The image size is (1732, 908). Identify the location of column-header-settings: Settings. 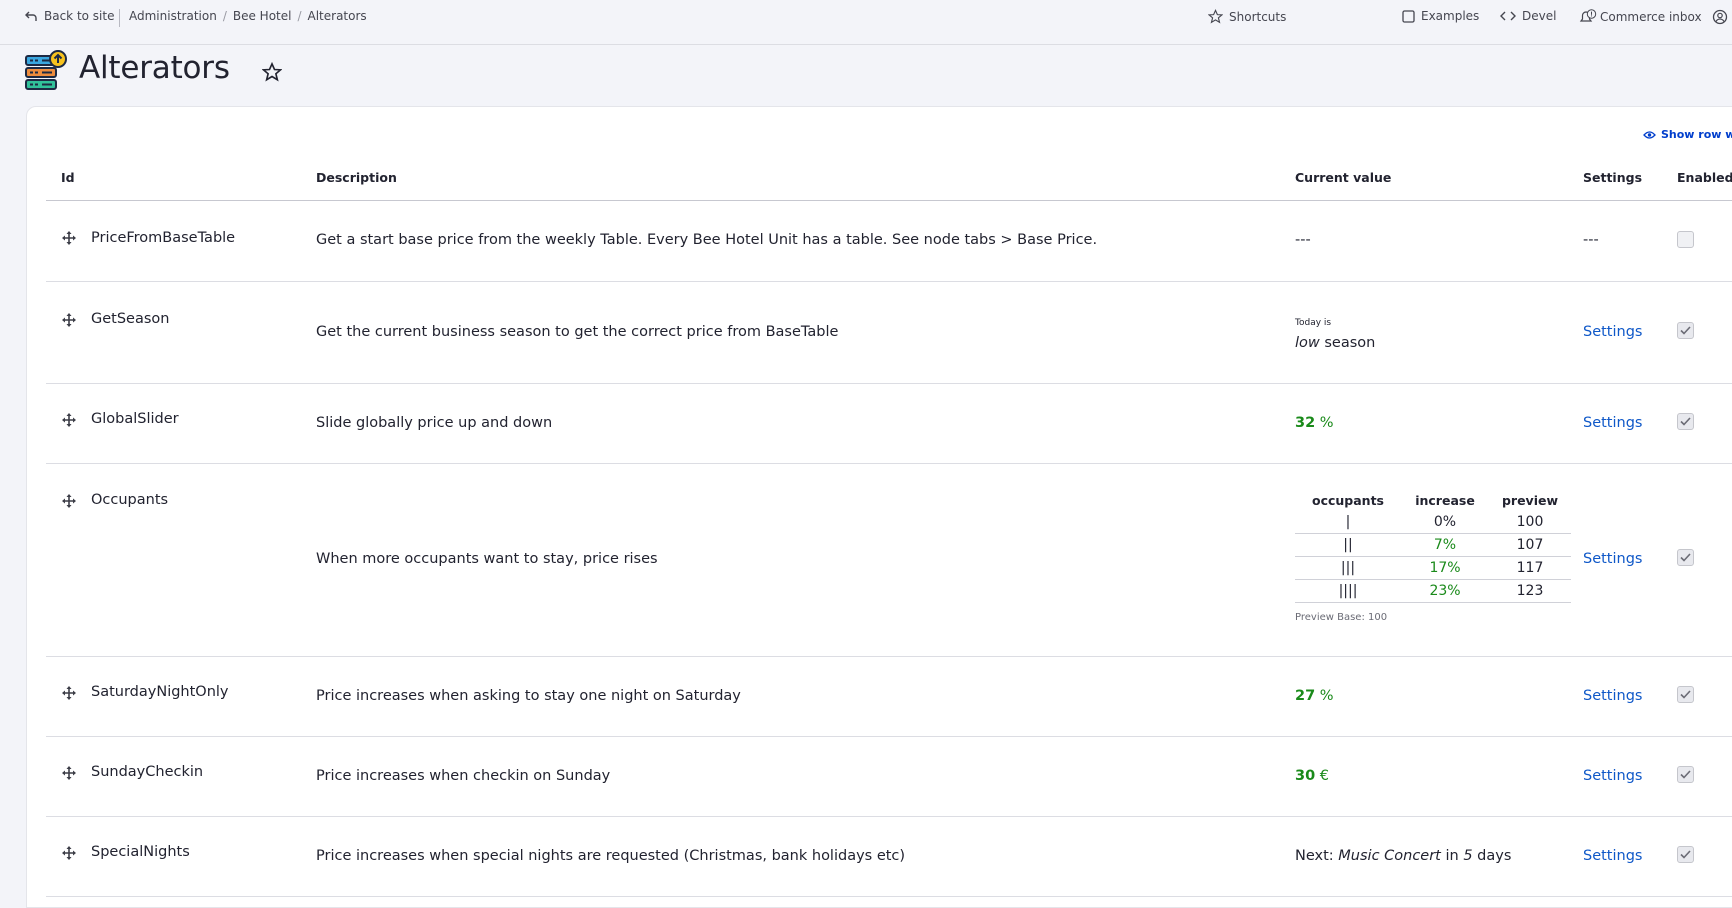
(1613, 177).